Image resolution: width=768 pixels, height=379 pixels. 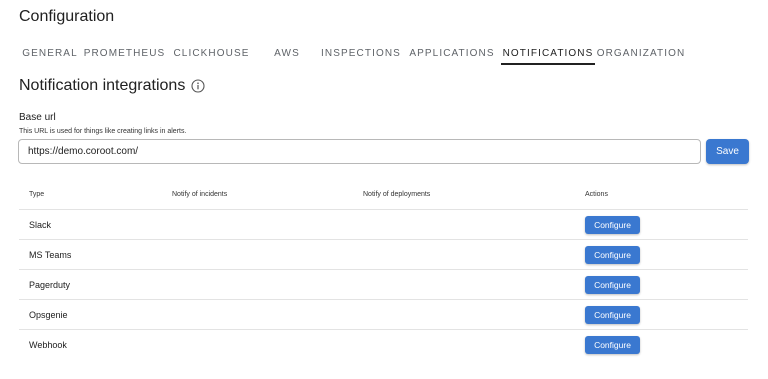 What do you see at coordinates (727, 151) in the screenshot?
I see `save-button: Save` at bounding box center [727, 151].